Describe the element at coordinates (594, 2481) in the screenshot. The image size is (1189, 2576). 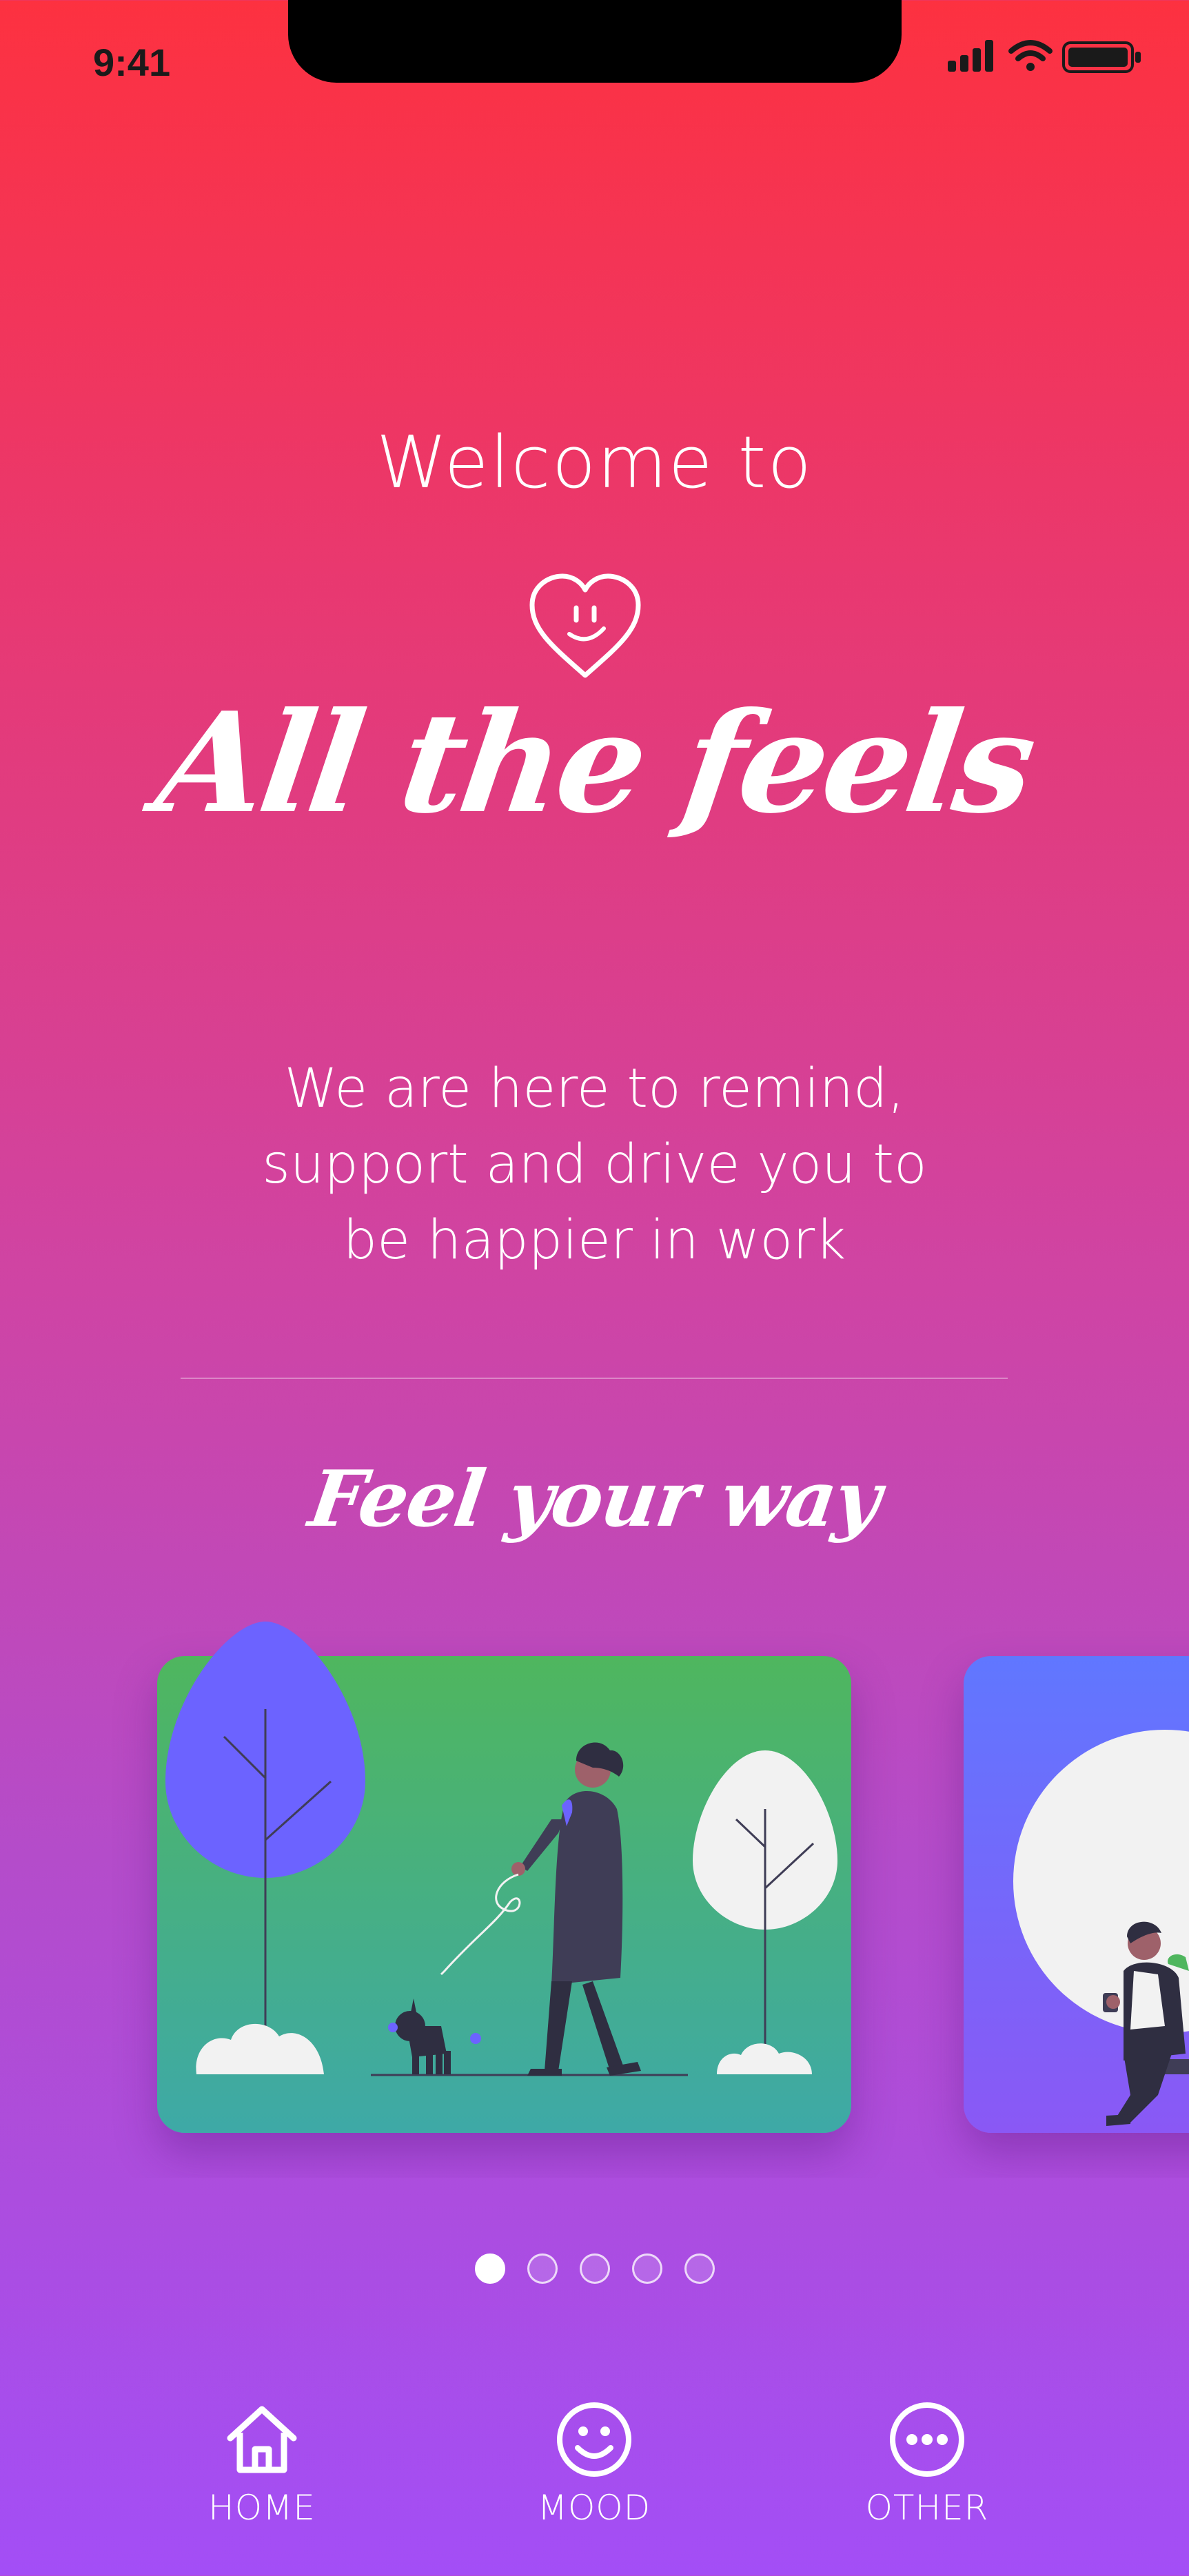
I see `tab-mood: MOOD` at that location.